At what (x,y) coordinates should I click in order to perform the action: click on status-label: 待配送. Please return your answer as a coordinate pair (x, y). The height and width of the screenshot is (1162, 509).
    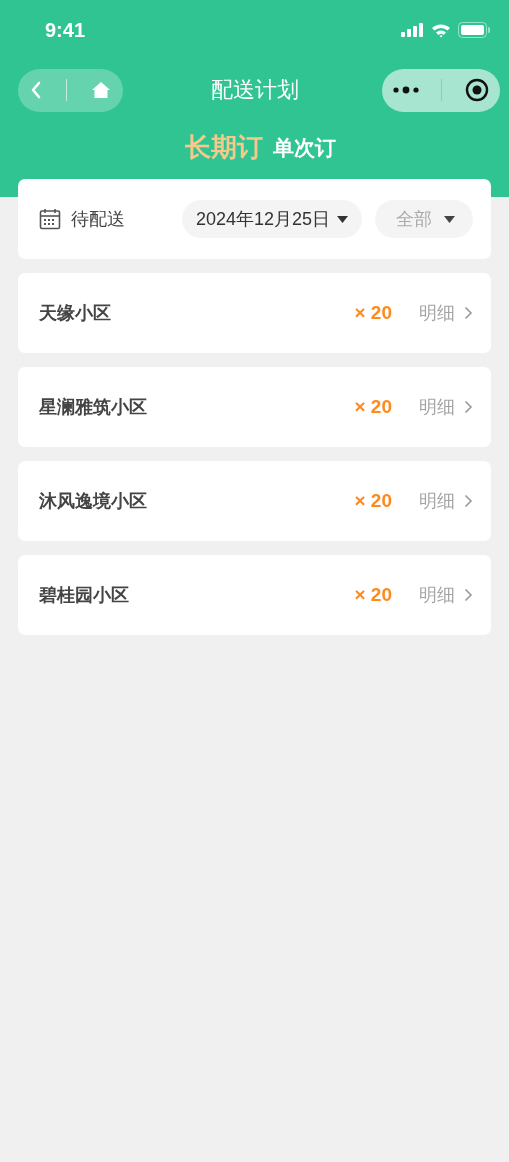
    Looking at the image, I should click on (98, 219).